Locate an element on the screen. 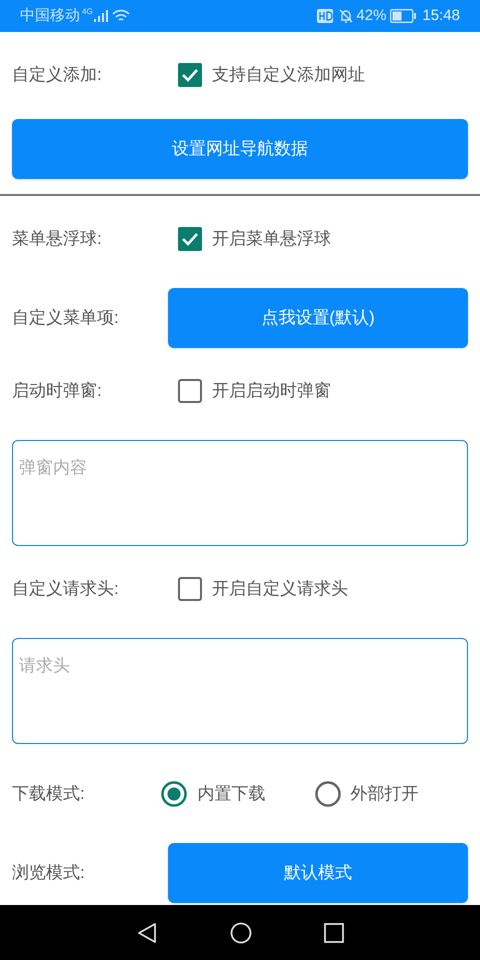 The height and width of the screenshot is (960, 480). text-area-field: 弹窗内容 is located at coordinates (240, 493).